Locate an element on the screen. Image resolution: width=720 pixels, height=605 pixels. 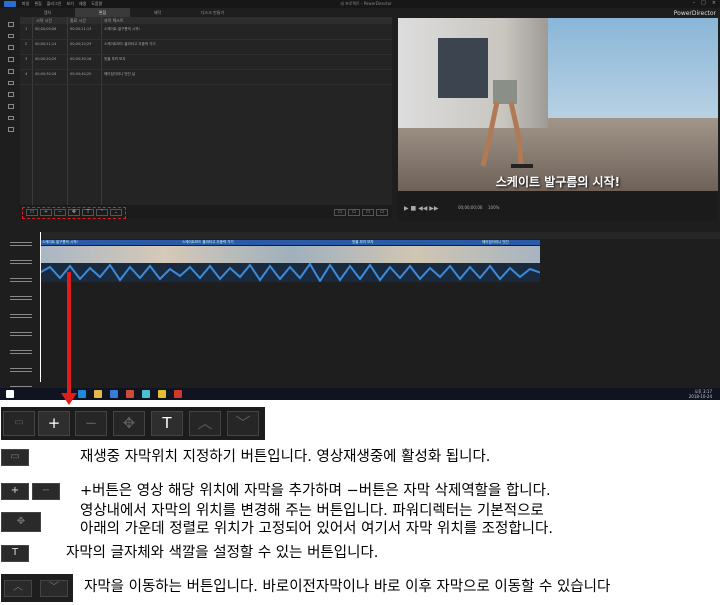
move-subtitle-button: ✥ is located at coordinates (129, 423).